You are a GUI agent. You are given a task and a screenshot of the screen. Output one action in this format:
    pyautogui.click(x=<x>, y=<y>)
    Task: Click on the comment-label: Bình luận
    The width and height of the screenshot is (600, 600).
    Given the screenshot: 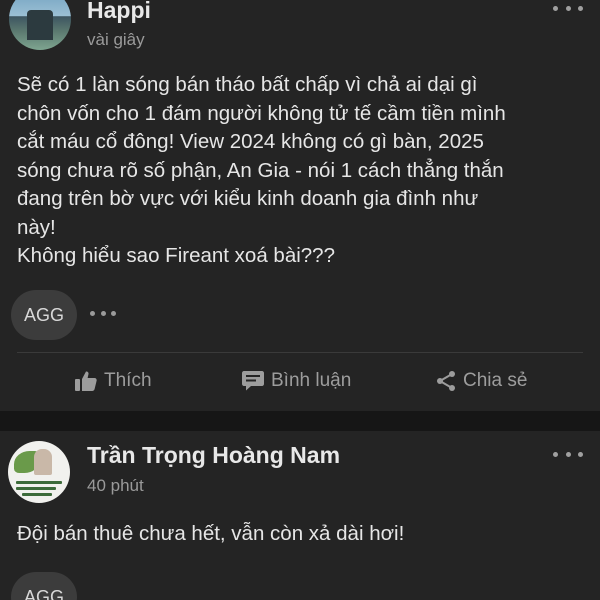 What is the action you would take?
    pyautogui.click(x=311, y=380)
    